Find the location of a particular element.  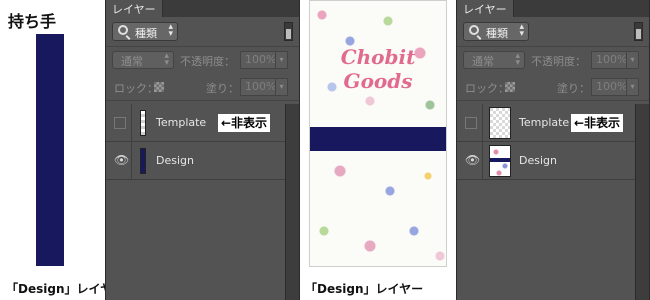

handle-strip-preview is located at coordinates (50, 150).